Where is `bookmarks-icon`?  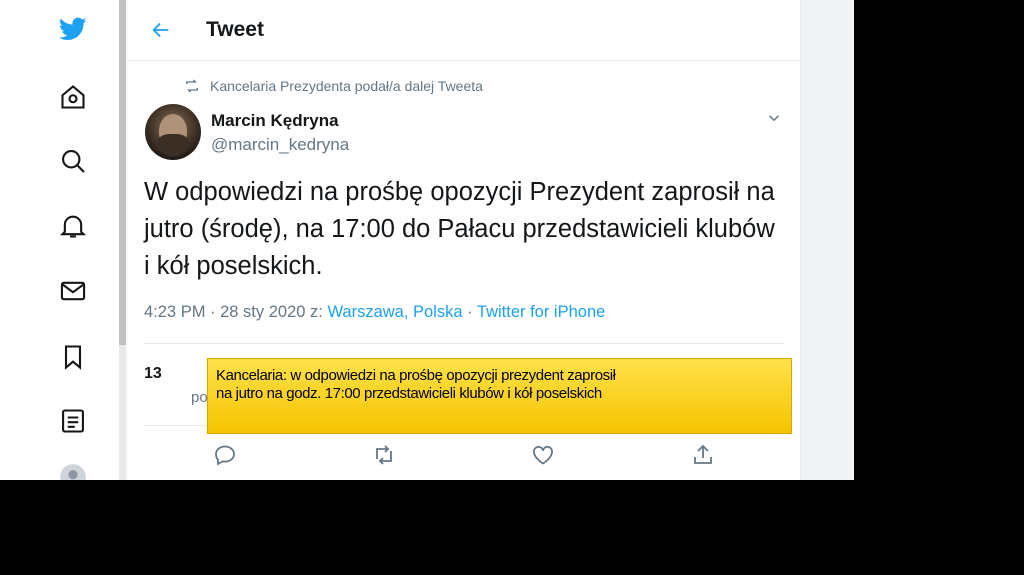 bookmarks-icon is located at coordinates (73, 357).